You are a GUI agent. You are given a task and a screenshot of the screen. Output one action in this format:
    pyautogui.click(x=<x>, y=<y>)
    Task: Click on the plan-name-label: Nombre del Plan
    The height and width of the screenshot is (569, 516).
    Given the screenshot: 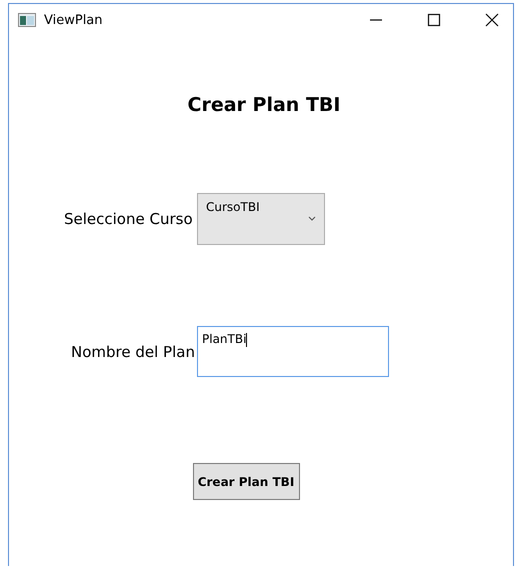 What is the action you would take?
    pyautogui.click(x=133, y=351)
    